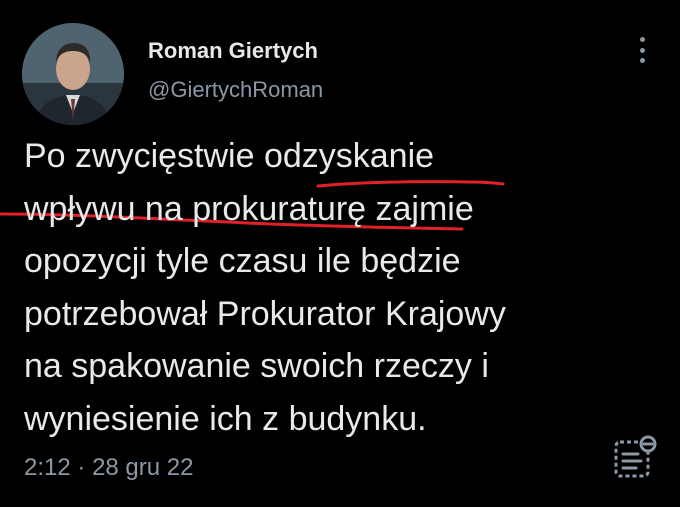  Describe the element at coordinates (143, 467) in the screenshot. I see `tweet-date: 28 gru 22` at that location.